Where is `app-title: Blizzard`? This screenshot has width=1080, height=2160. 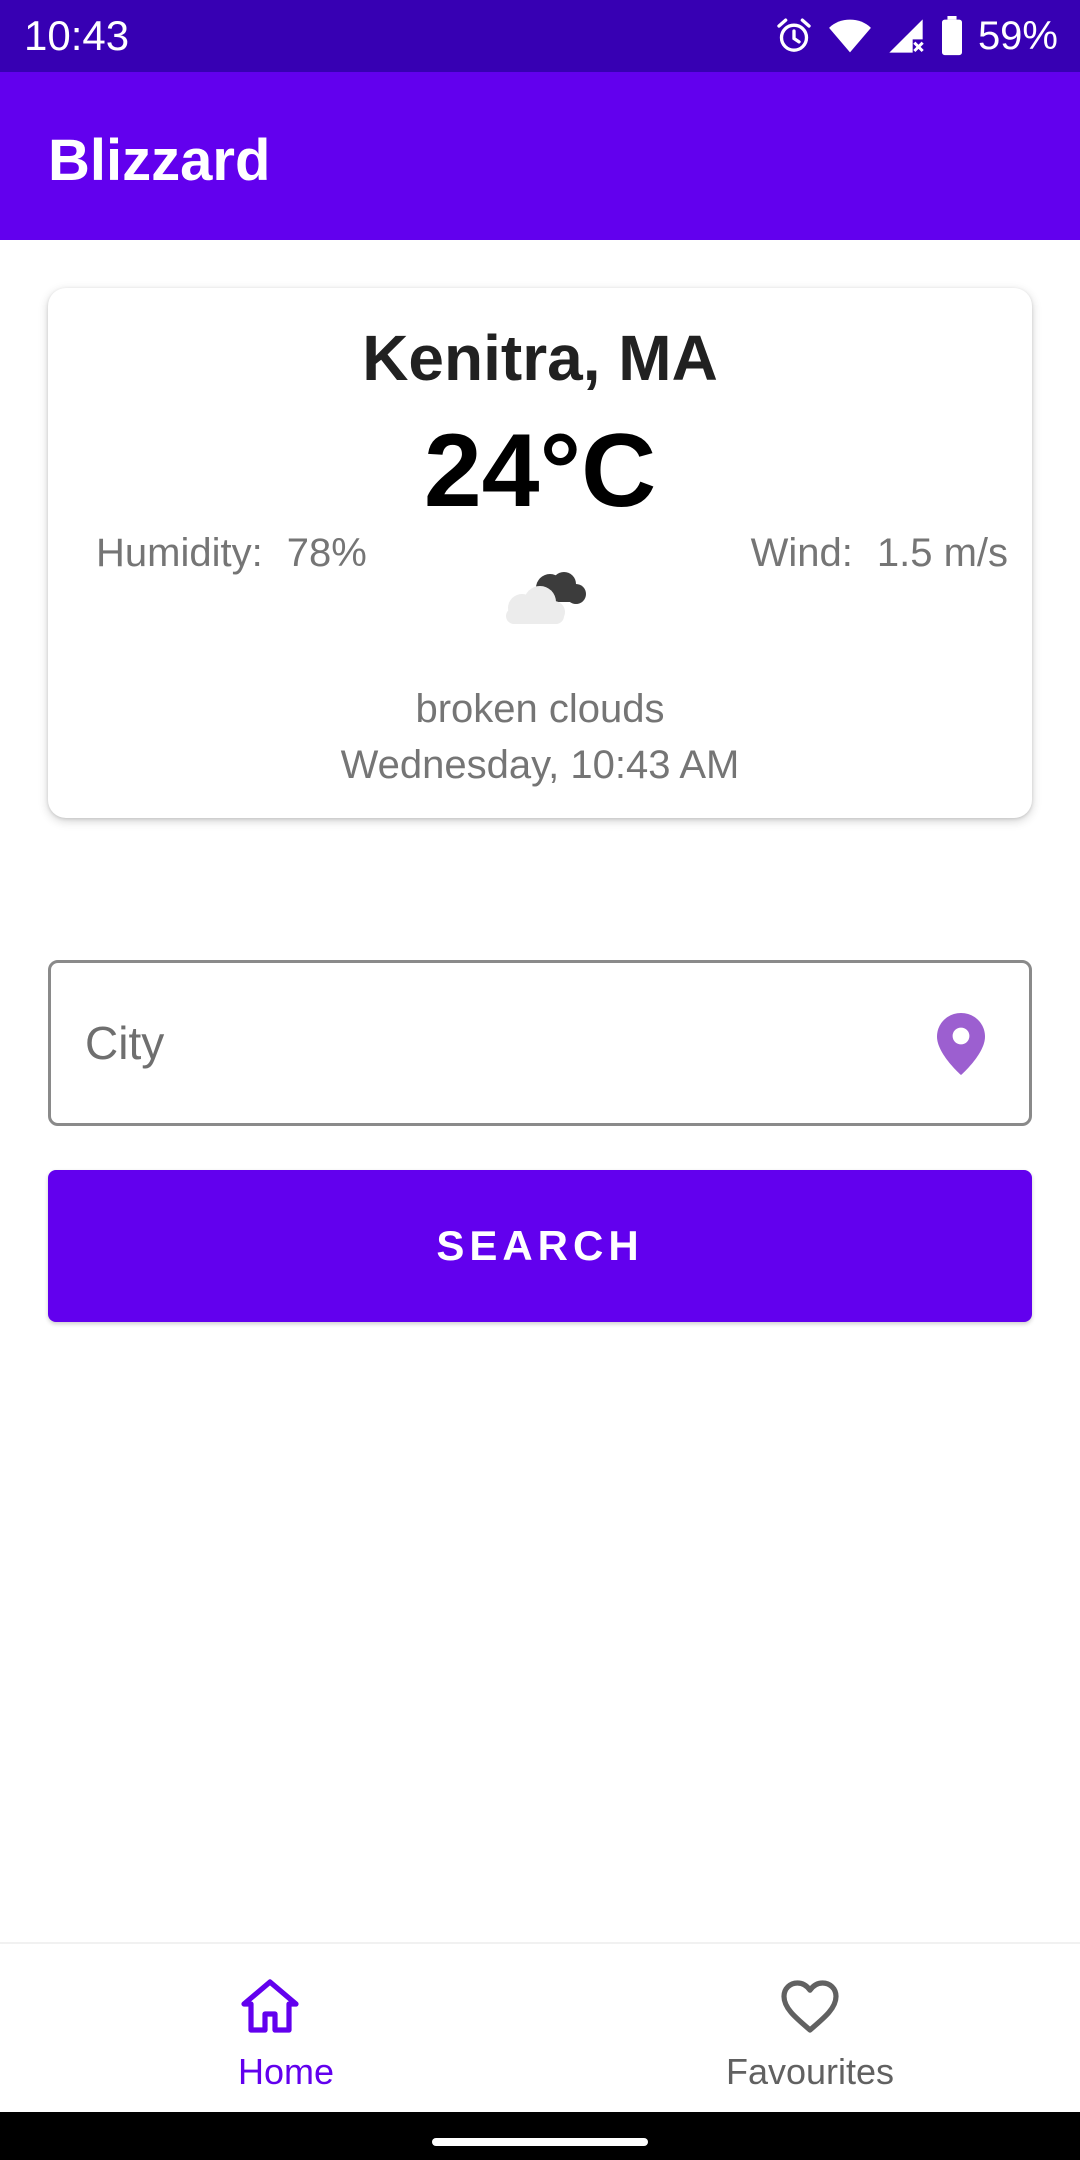
app-title: Blizzard is located at coordinates (159, 160).